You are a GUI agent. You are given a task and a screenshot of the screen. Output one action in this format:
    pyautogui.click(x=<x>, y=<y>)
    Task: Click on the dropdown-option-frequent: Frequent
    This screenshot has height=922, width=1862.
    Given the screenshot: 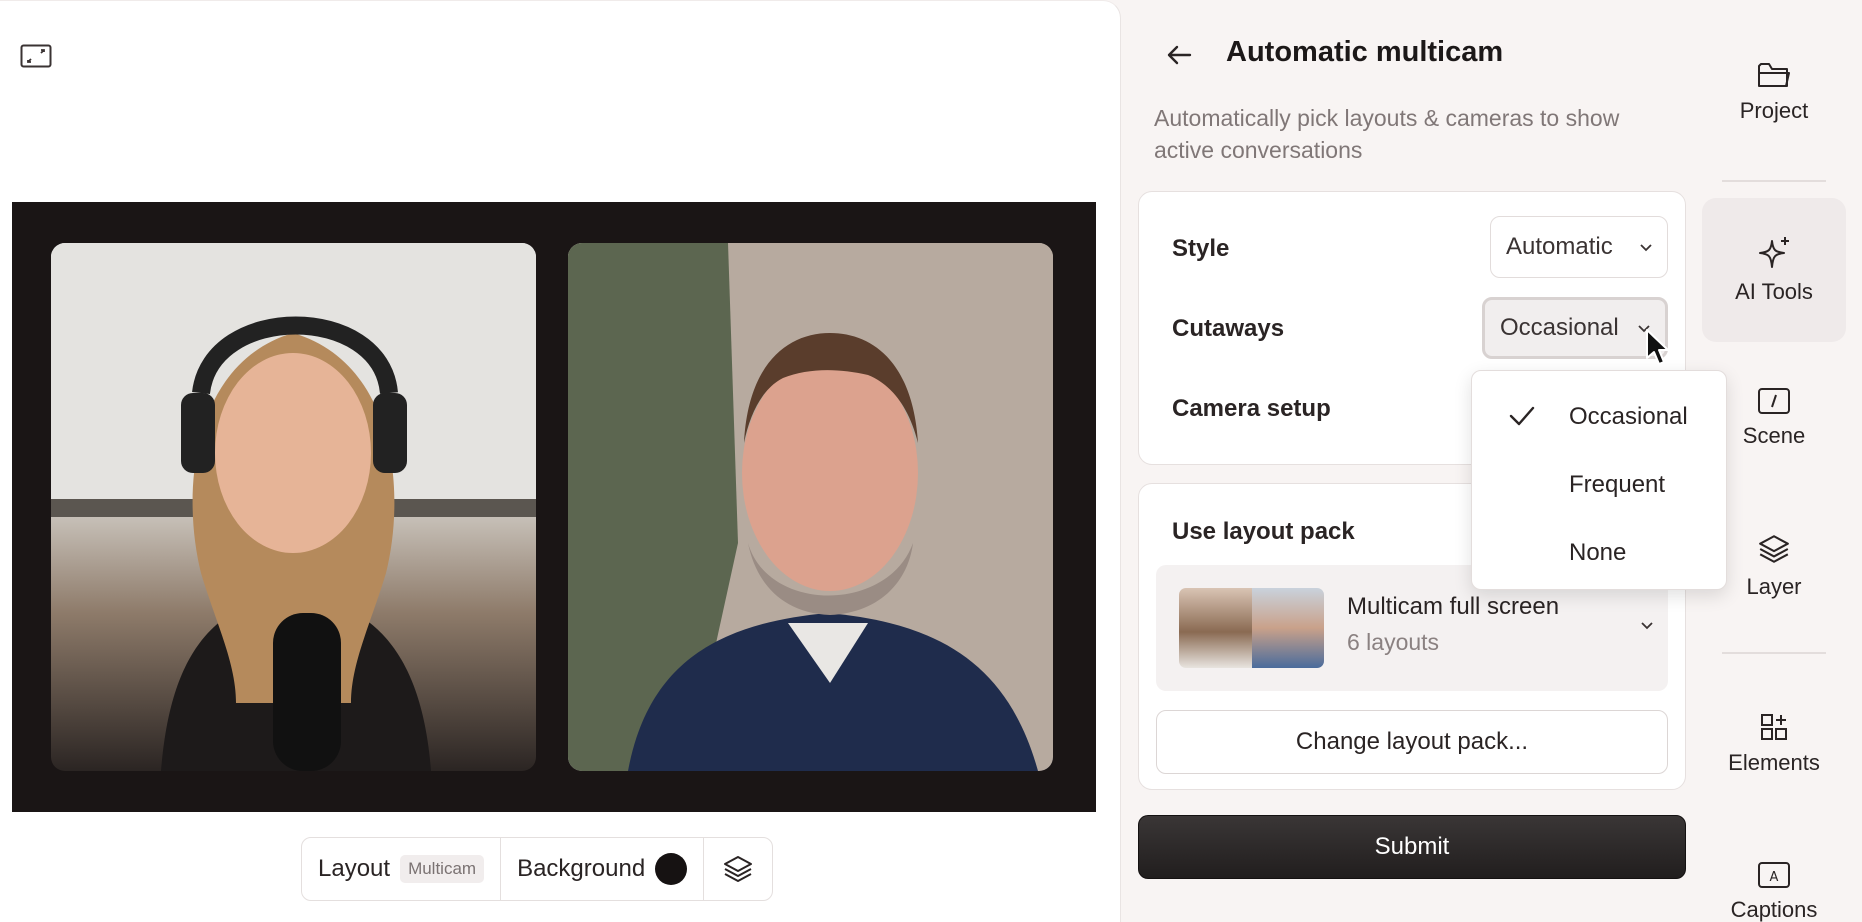 What is the action you would take?
    pyautogui.click(x=1599, y=485)
    